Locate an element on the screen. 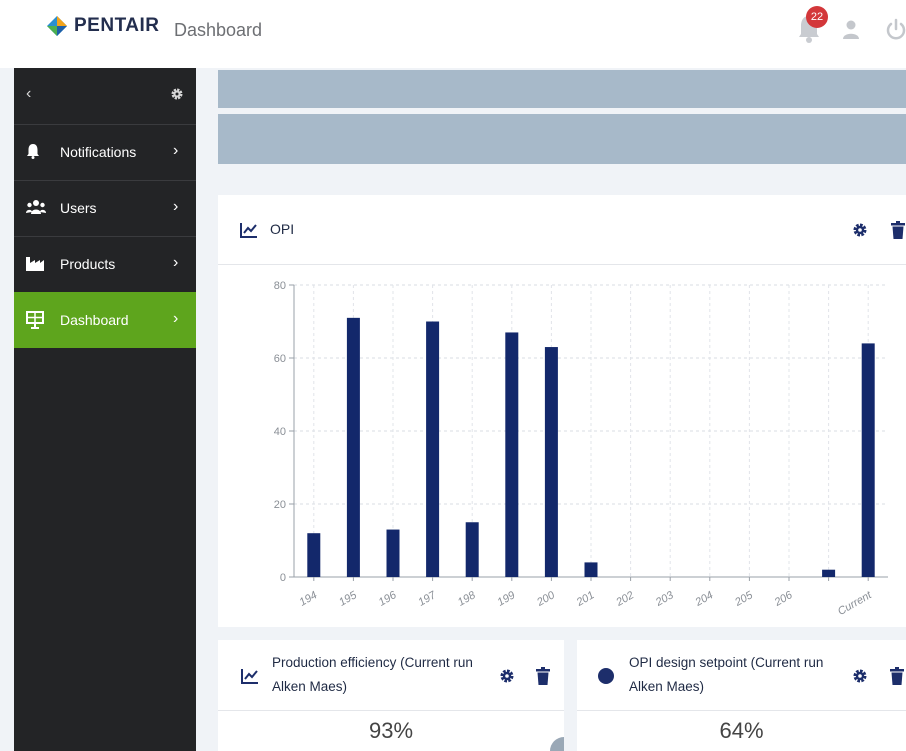 Image resolution: width=906 pixels, height=751 pixels. chevron-left-icon: ‹ is located at coordinates (28, 94).